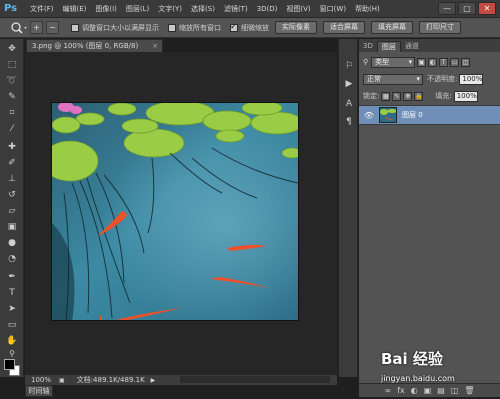 The height and width of the screenshot is (399, 500). What do you see at coordinates (443, 96) in the screenshot?
I see `fill-label: 填充:` at bounding box center [443, 96].